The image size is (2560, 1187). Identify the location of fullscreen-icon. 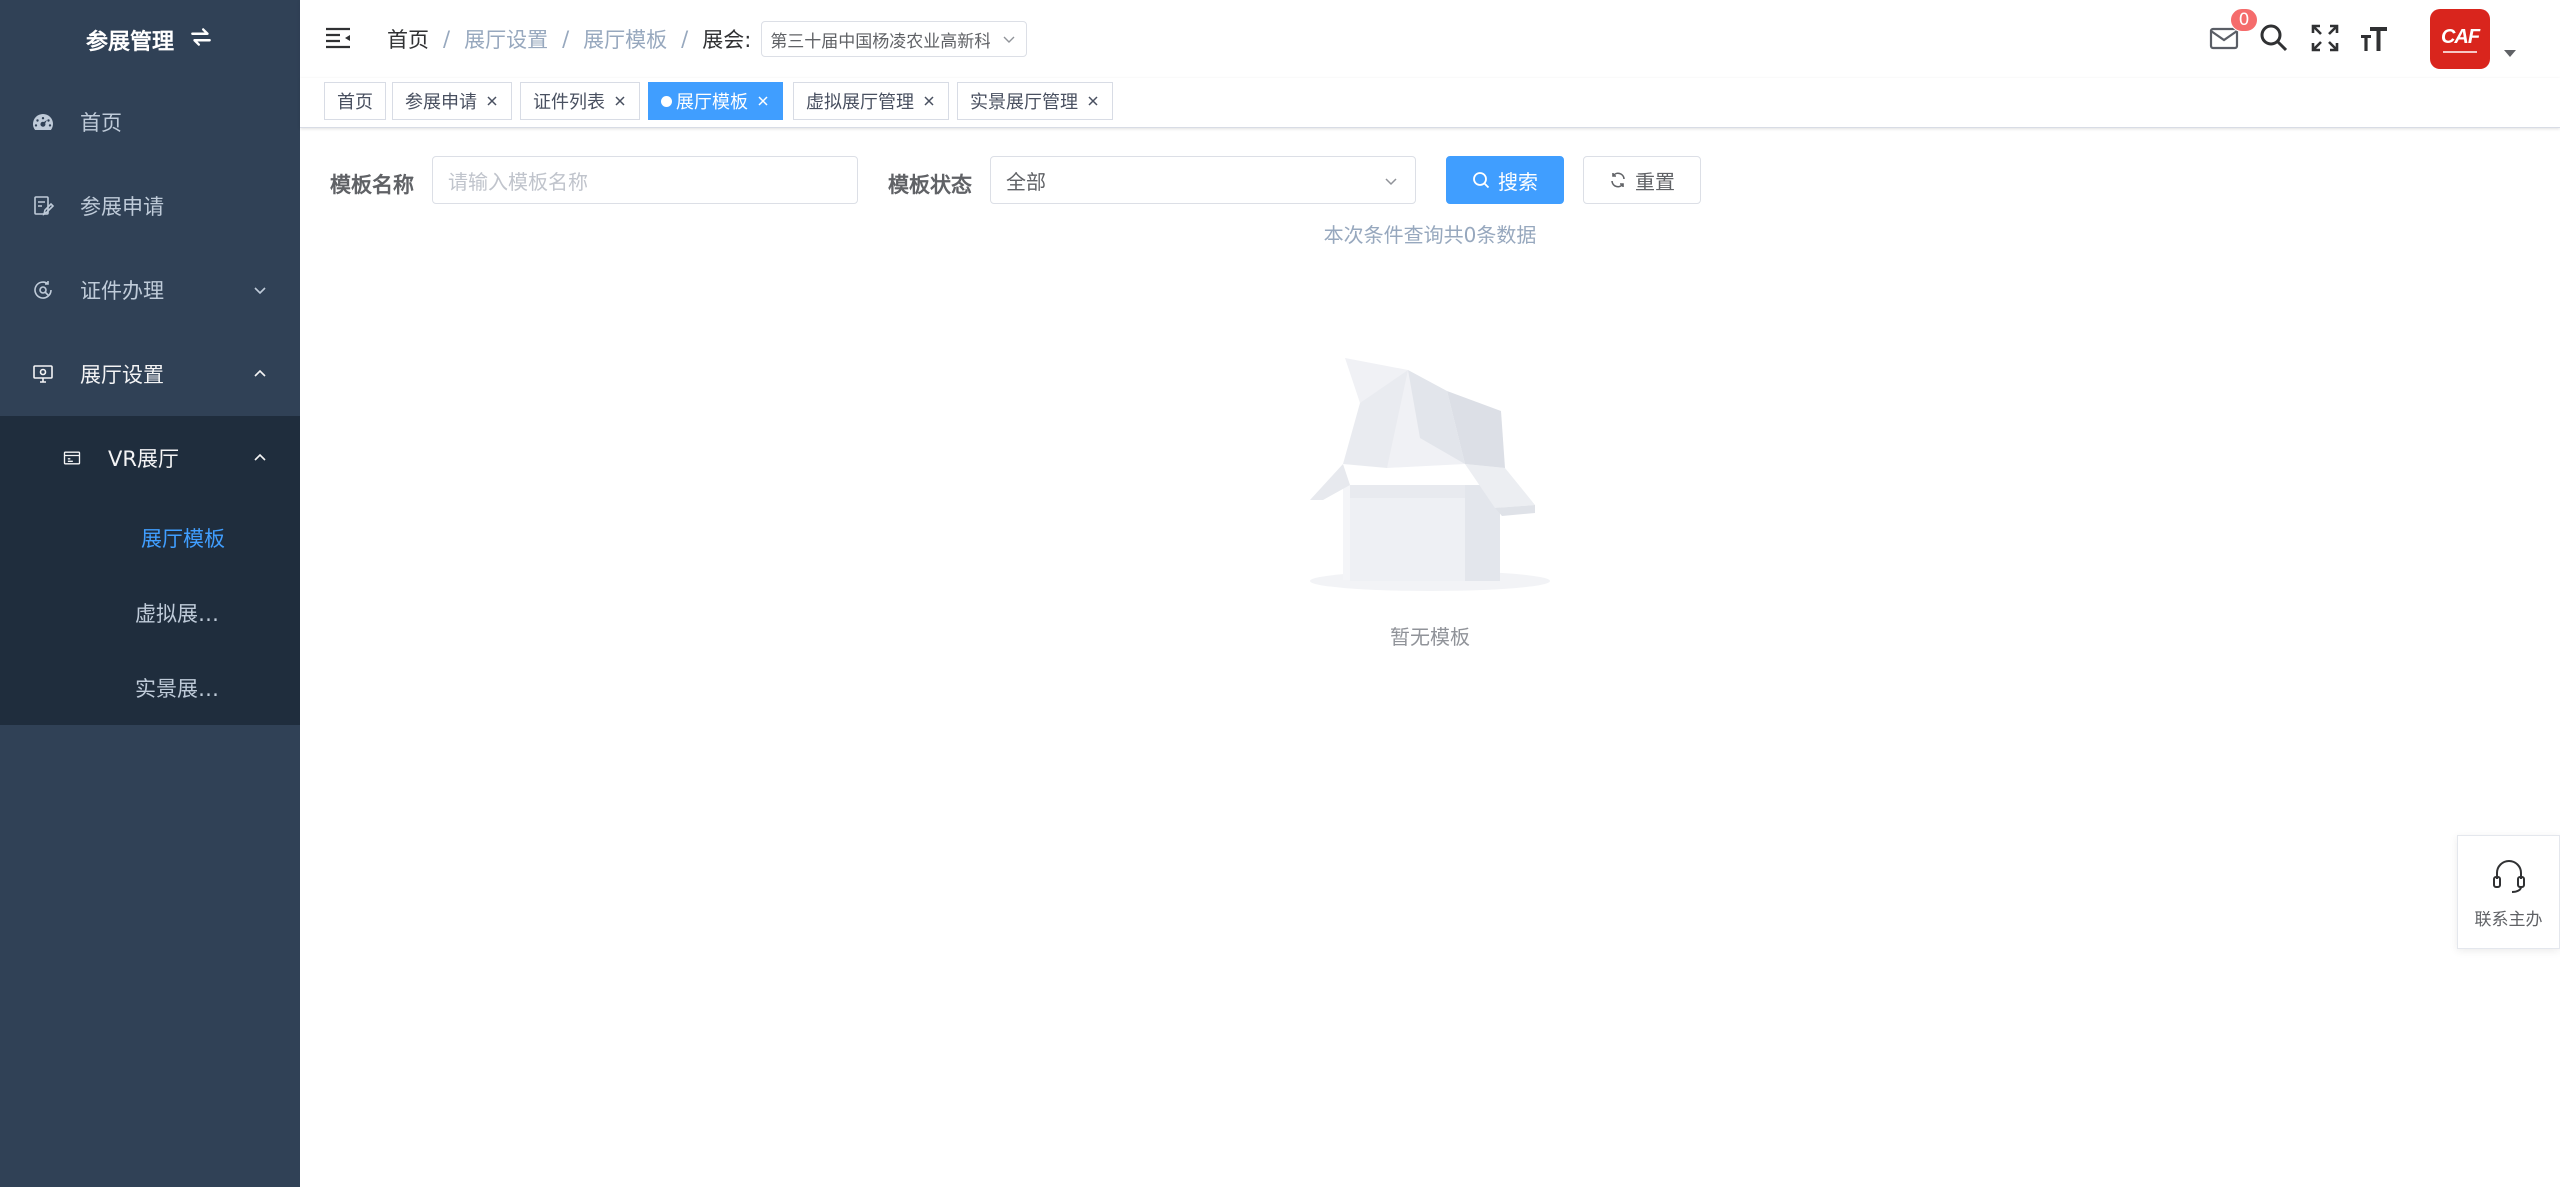
(2325, 38).